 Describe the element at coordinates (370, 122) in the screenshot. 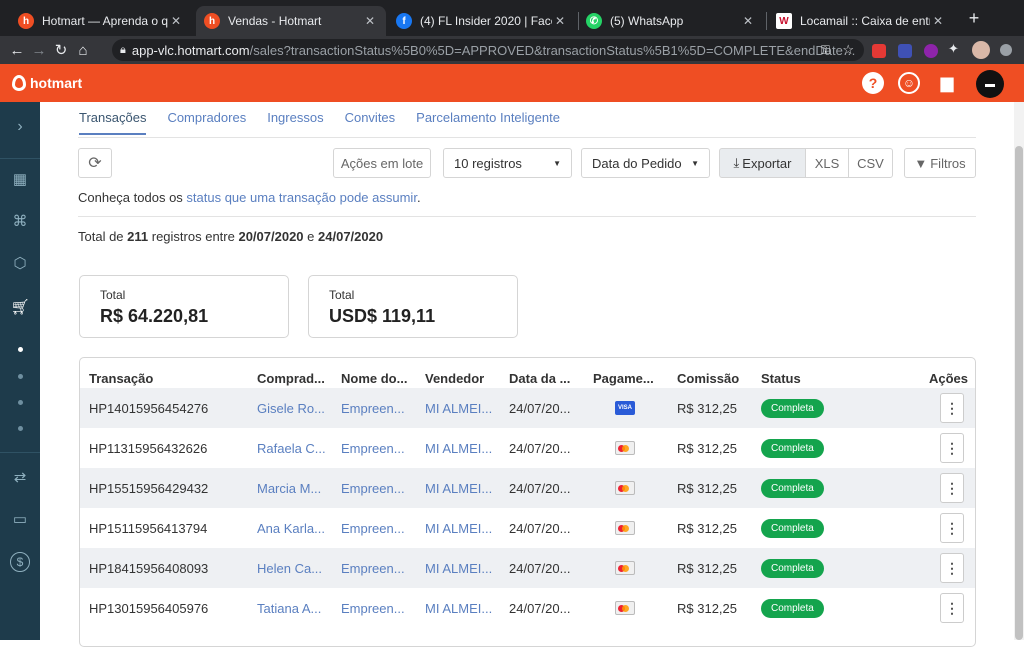

I see `tab-convites: Convites` at that location.